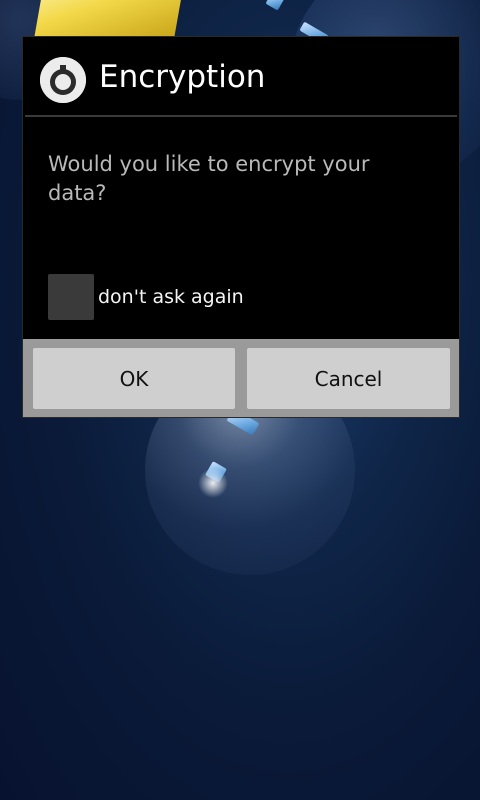 This screenshot has width=480, height=800. What do you see at coordinates (348, 378) in the screenshot?
I see `cancel-button: Cancel` at bounding box center [348, 378].